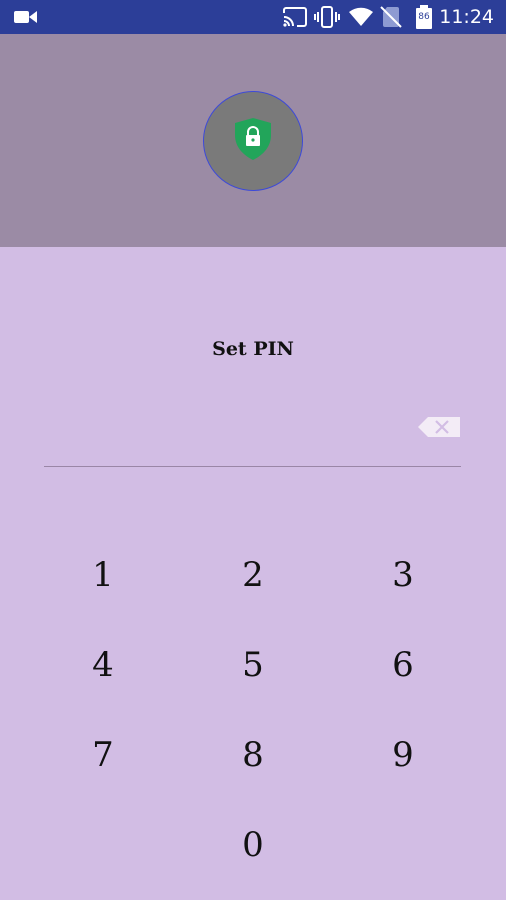 The height and width of the screenshot is (900, 506). What do you see at coordinates (103, 665) in the screenshot?
I see `key-4: 4` at bounding box center [103, 665].